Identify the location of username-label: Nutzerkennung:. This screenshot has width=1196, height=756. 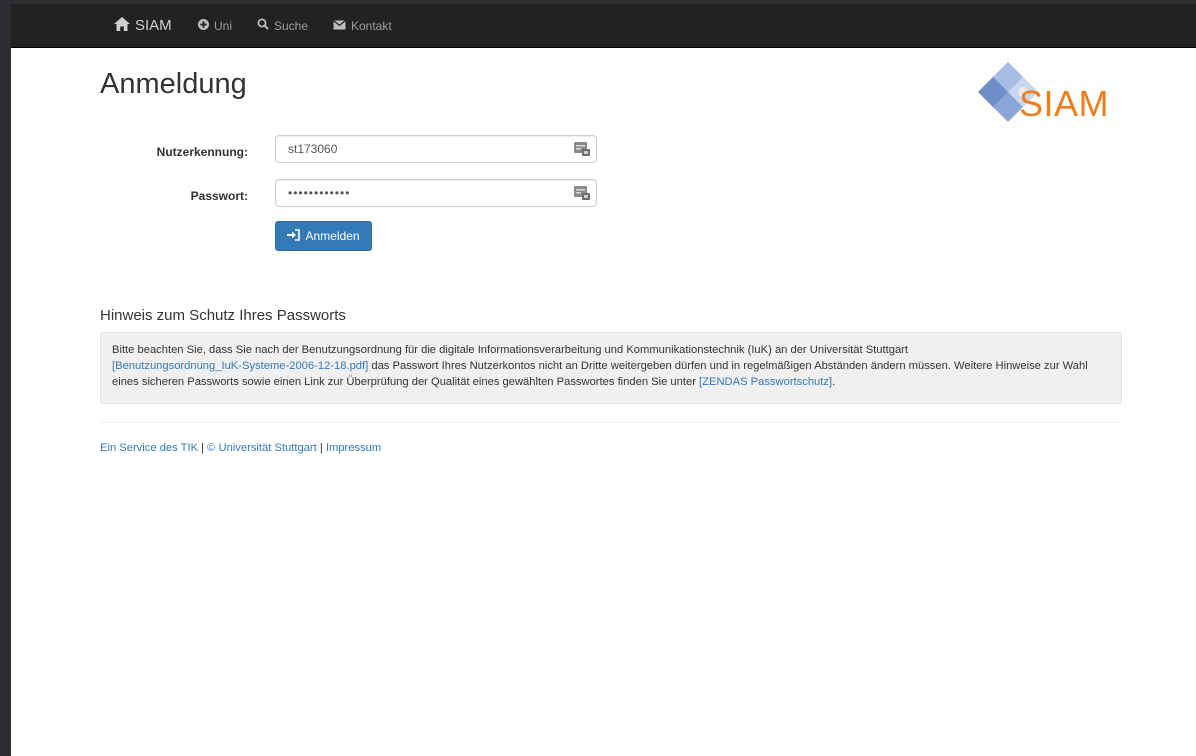
(202, 152).